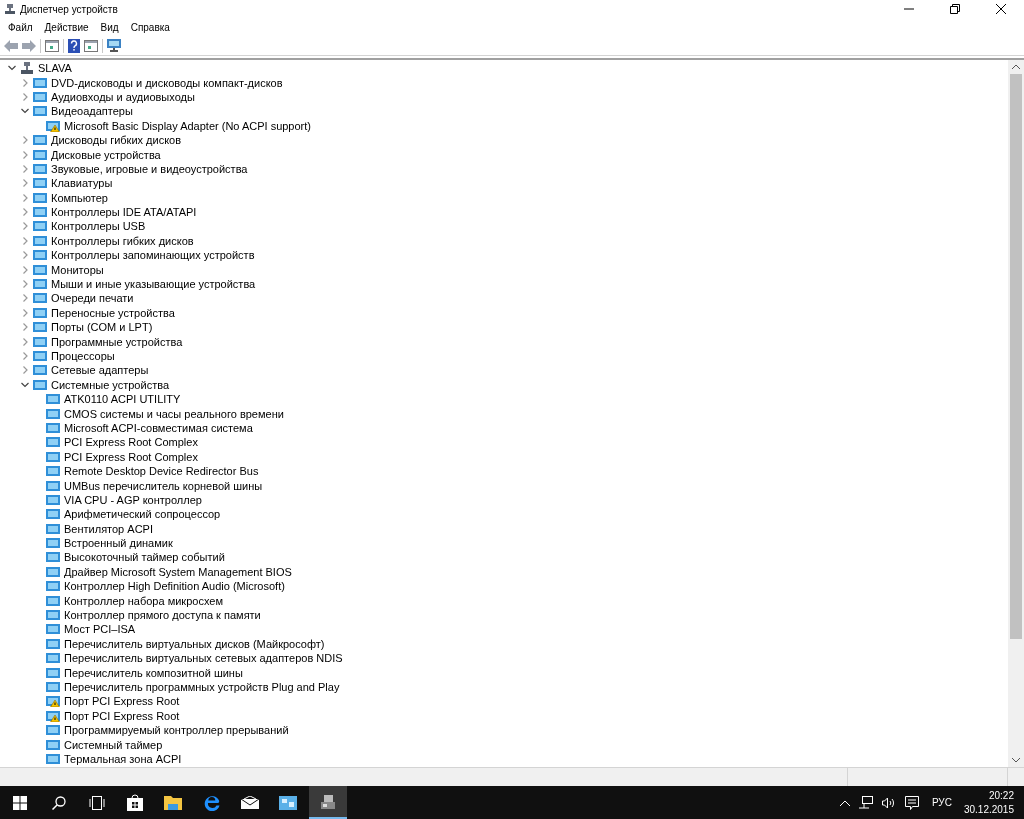  Describe the element at coordinates (100, 629) in the screenshot. I see `device-item: Мост PCI–ISA` at that location.